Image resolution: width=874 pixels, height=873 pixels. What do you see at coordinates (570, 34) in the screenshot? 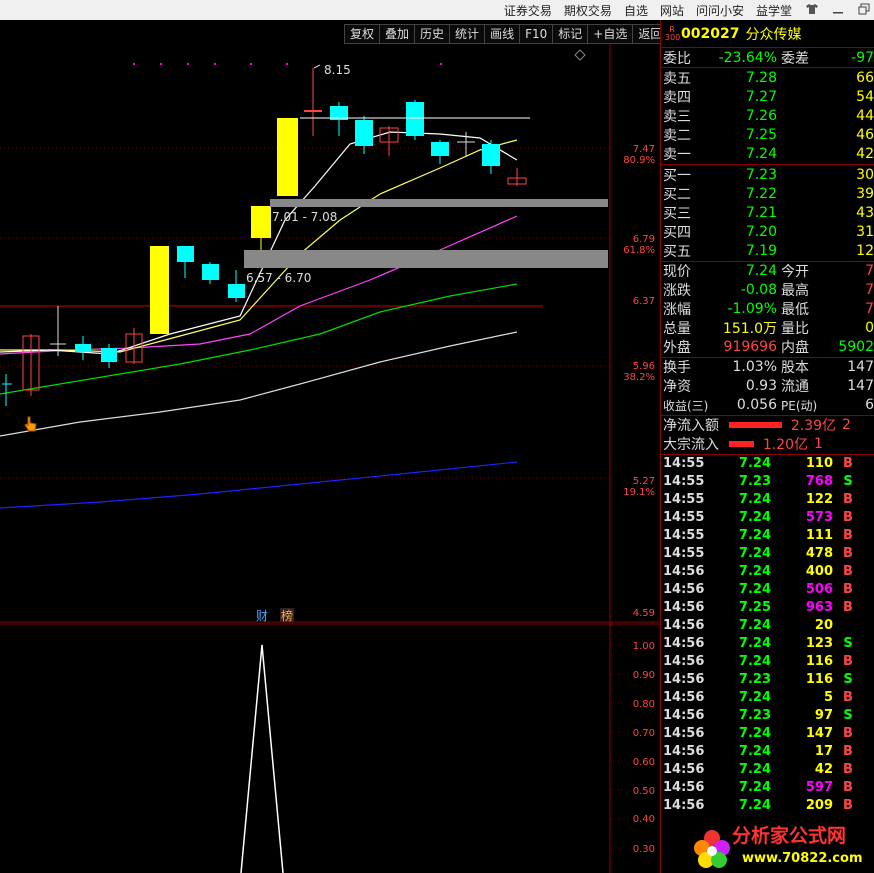
I see `mark-button: 标记` at bounding box center [570, 34].